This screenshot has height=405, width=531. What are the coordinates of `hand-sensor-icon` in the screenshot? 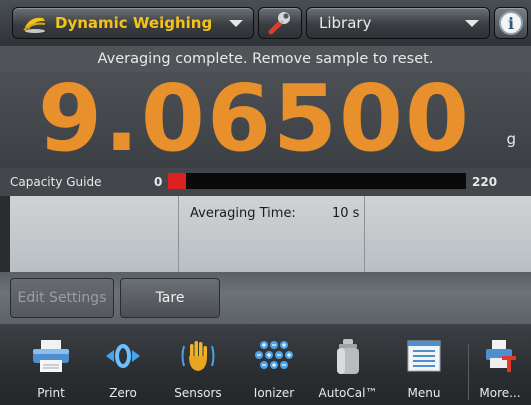 It's located at (198, 356).